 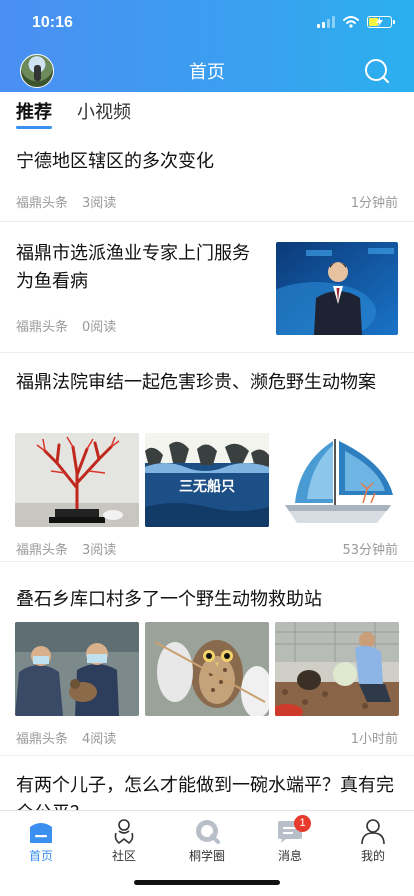 What do you see at coordinates (207, 486) in the screenshot?
I see `thumbnail-caption: 三无船只` at bounding box center [207, 486].